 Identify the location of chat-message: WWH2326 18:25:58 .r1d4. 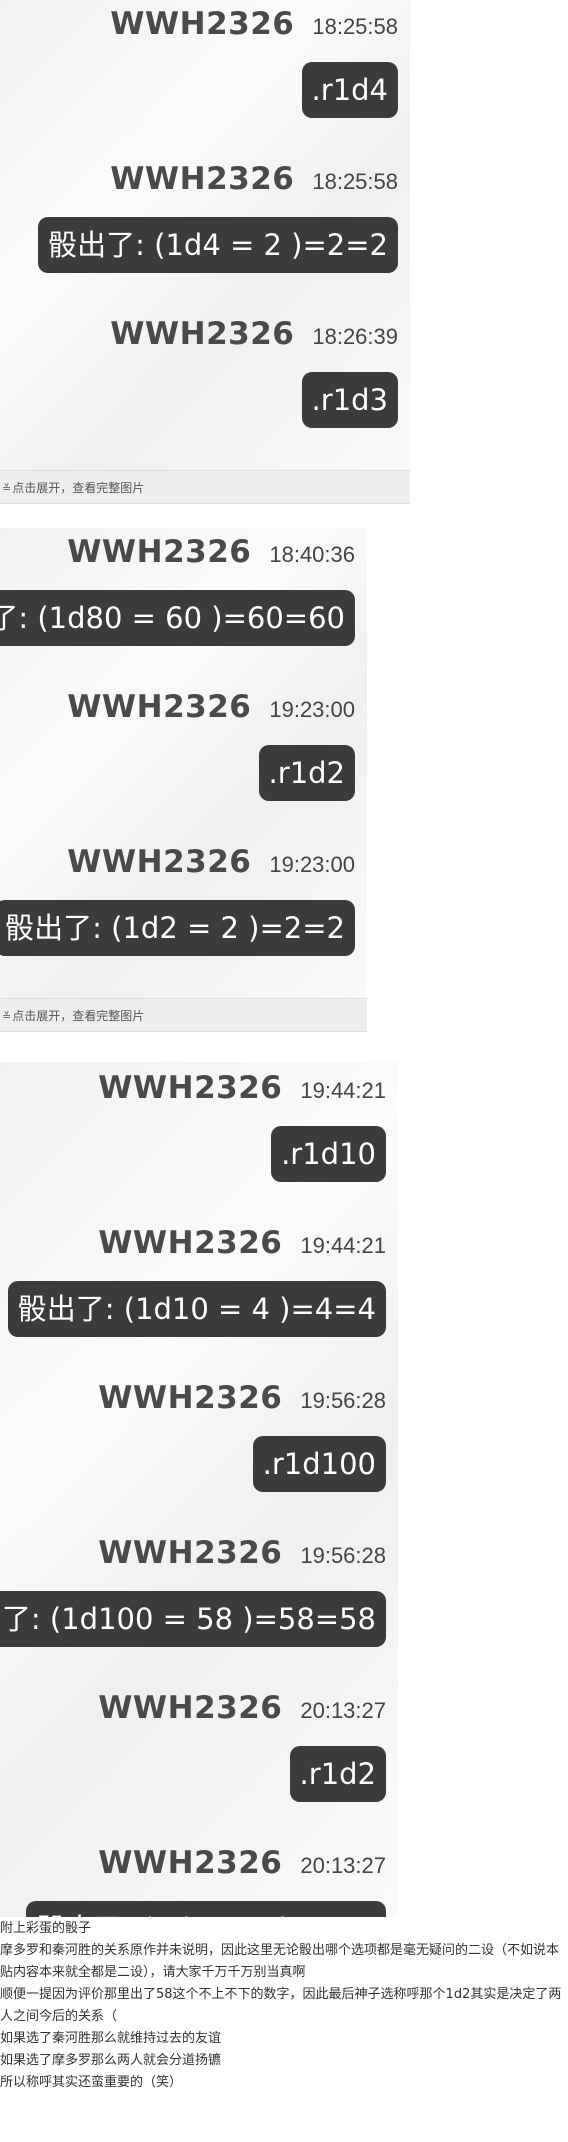
(205, 81).